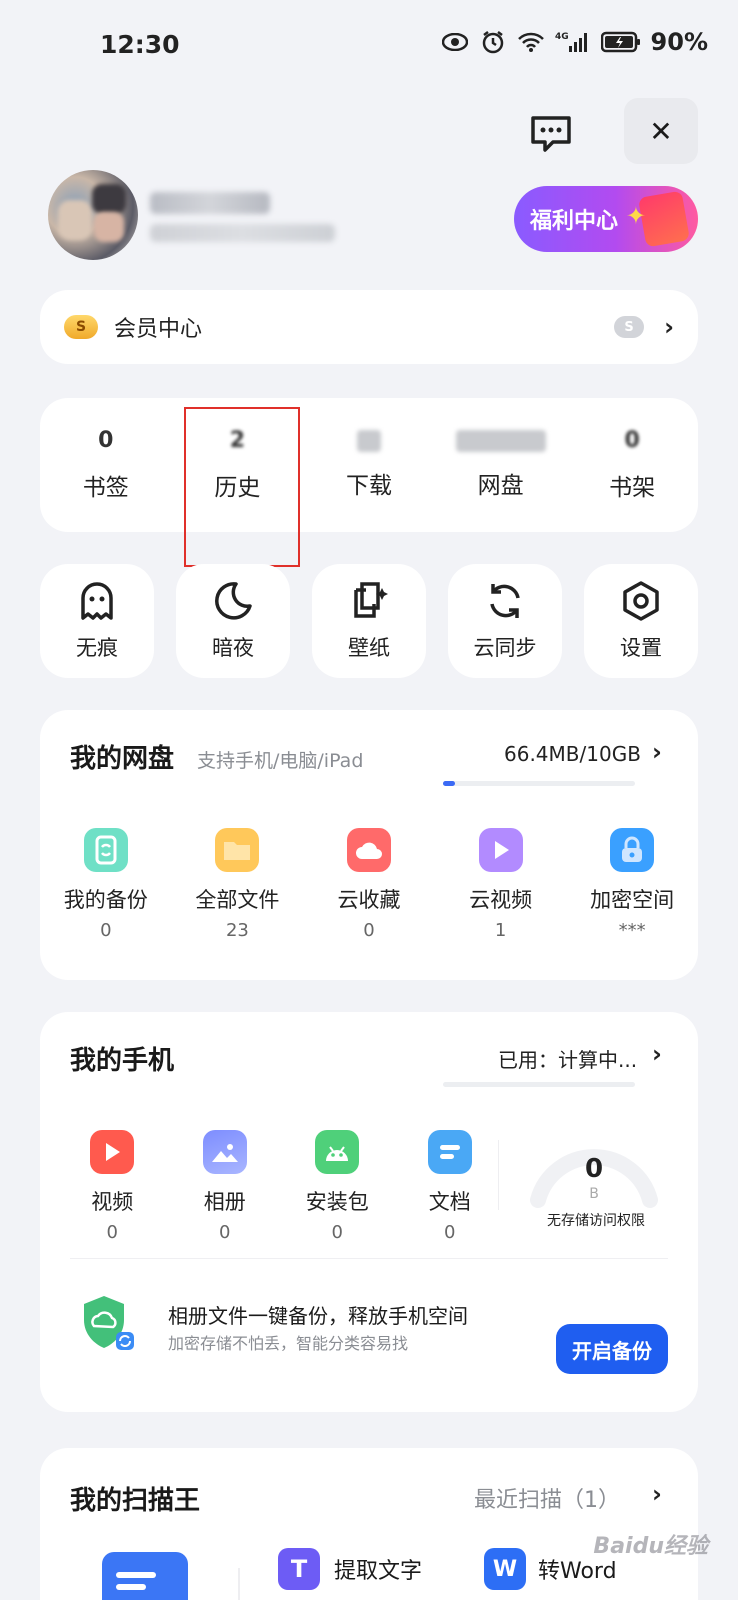 This screenshot has height=1600, width=738. I want to click on text-extract-icon: T, so click(299, 1569).